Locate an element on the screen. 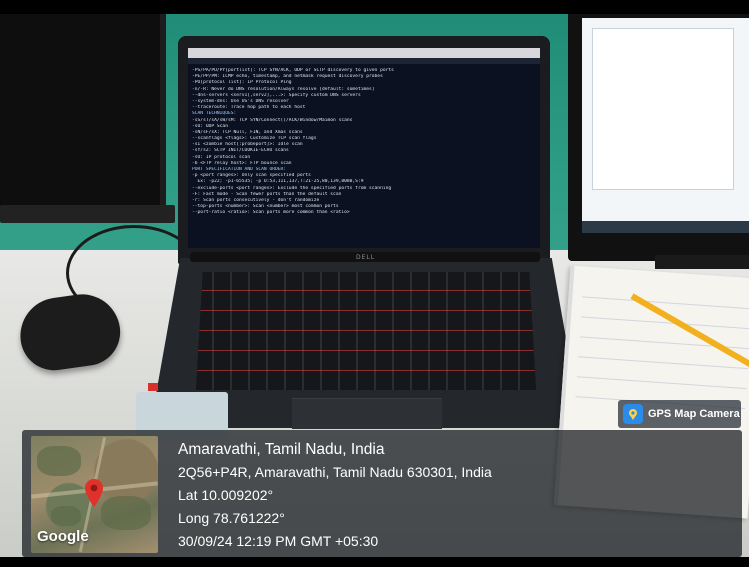  location-pin-icon is located at coordinates (94, 493).